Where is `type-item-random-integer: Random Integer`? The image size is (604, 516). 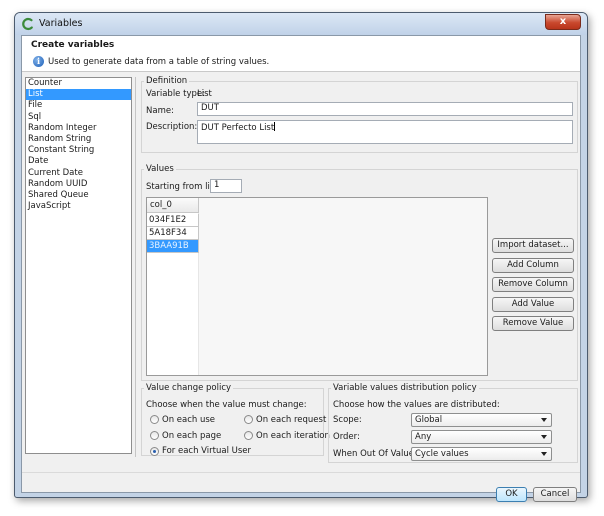 type-item-random-integer: Random Integer is located at coordinates (78, 128).